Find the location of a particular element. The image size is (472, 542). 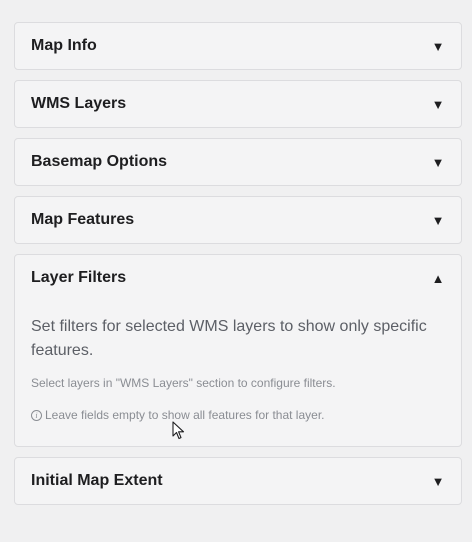

info-icon: i is located at coordinates (36, 415).